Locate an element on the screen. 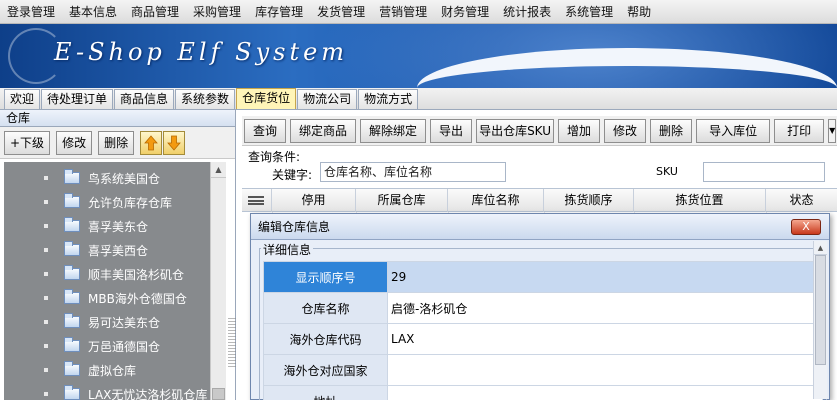  tab-system-params: 系统参数 is located at coordinates (205, 99).